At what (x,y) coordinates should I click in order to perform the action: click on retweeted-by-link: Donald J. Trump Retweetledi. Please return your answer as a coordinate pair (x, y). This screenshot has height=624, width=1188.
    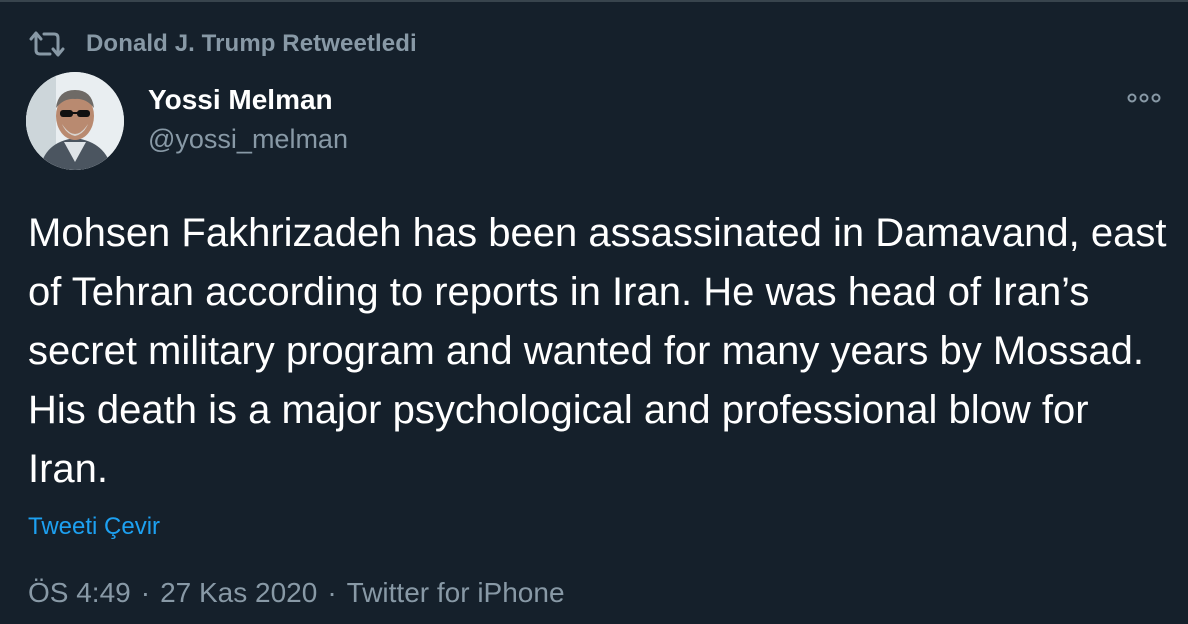
    Looking at the image, I should click on (251, 44).